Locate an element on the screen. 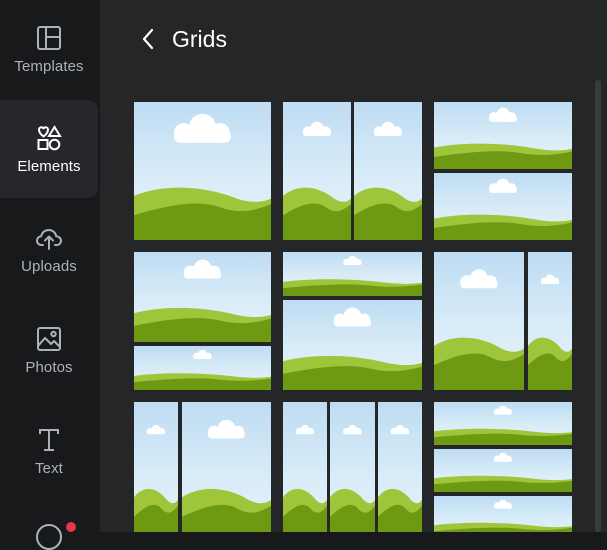 Image resolution: width=607 pixels, height=550 pixels. nav-uploads: Uploads is located at coordinates (49, 249).